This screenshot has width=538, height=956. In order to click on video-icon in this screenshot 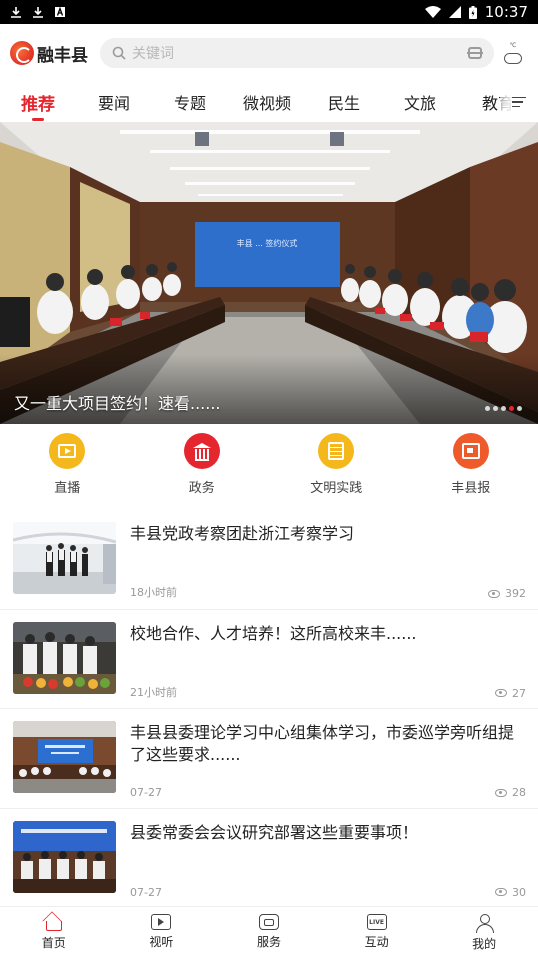, I will do `click(161, 922)`.